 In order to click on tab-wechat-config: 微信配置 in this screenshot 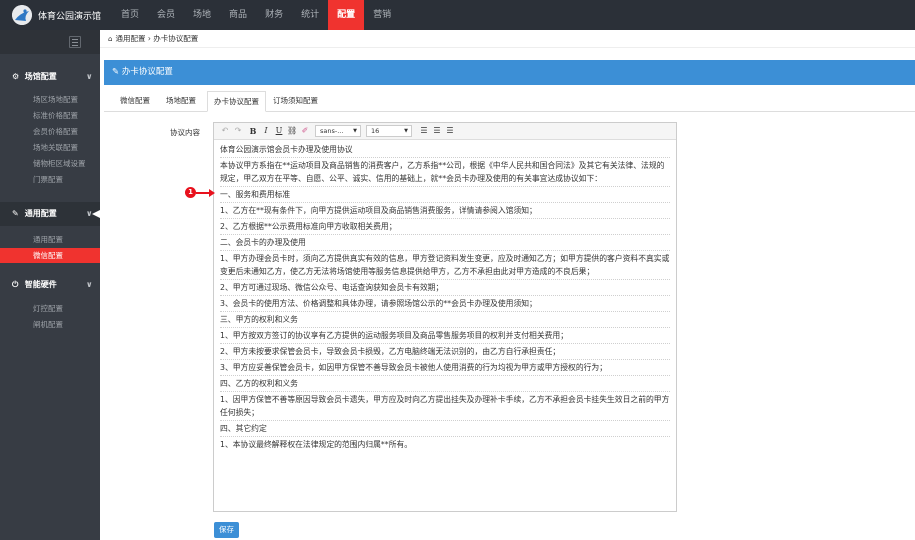, I will do `click(135, 101)`.